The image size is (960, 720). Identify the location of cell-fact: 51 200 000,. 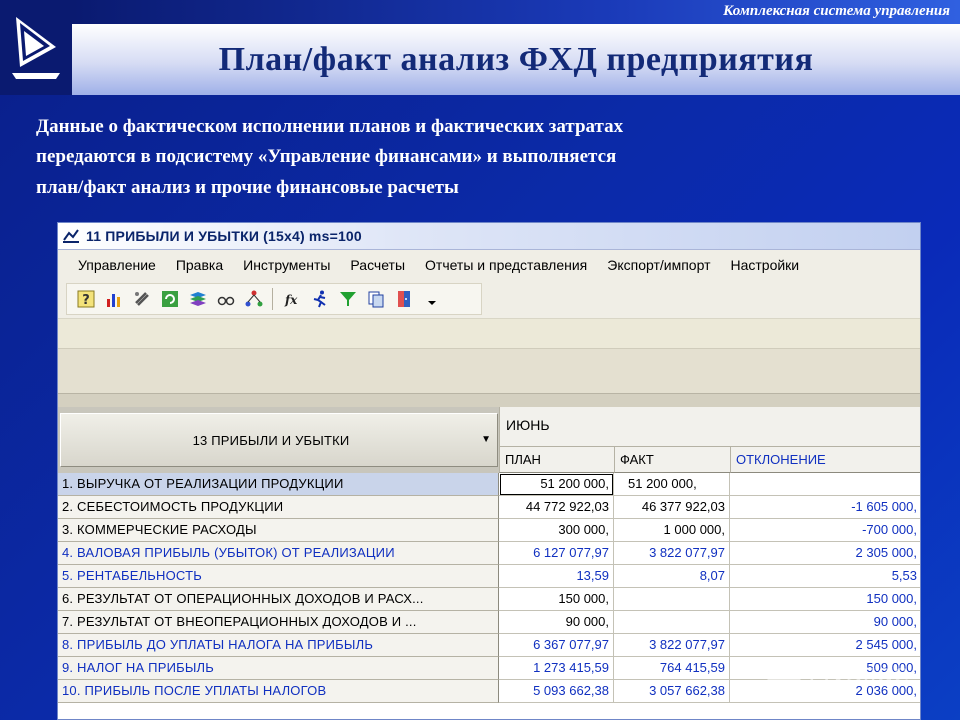
(672, 484).